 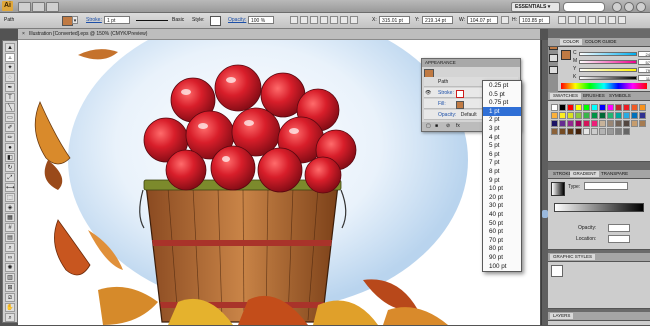 What do you see at coordinates (10, 167) in the screenshot?
I see `rotate-tool-icon: ↻` at bounding box center [10, 167].